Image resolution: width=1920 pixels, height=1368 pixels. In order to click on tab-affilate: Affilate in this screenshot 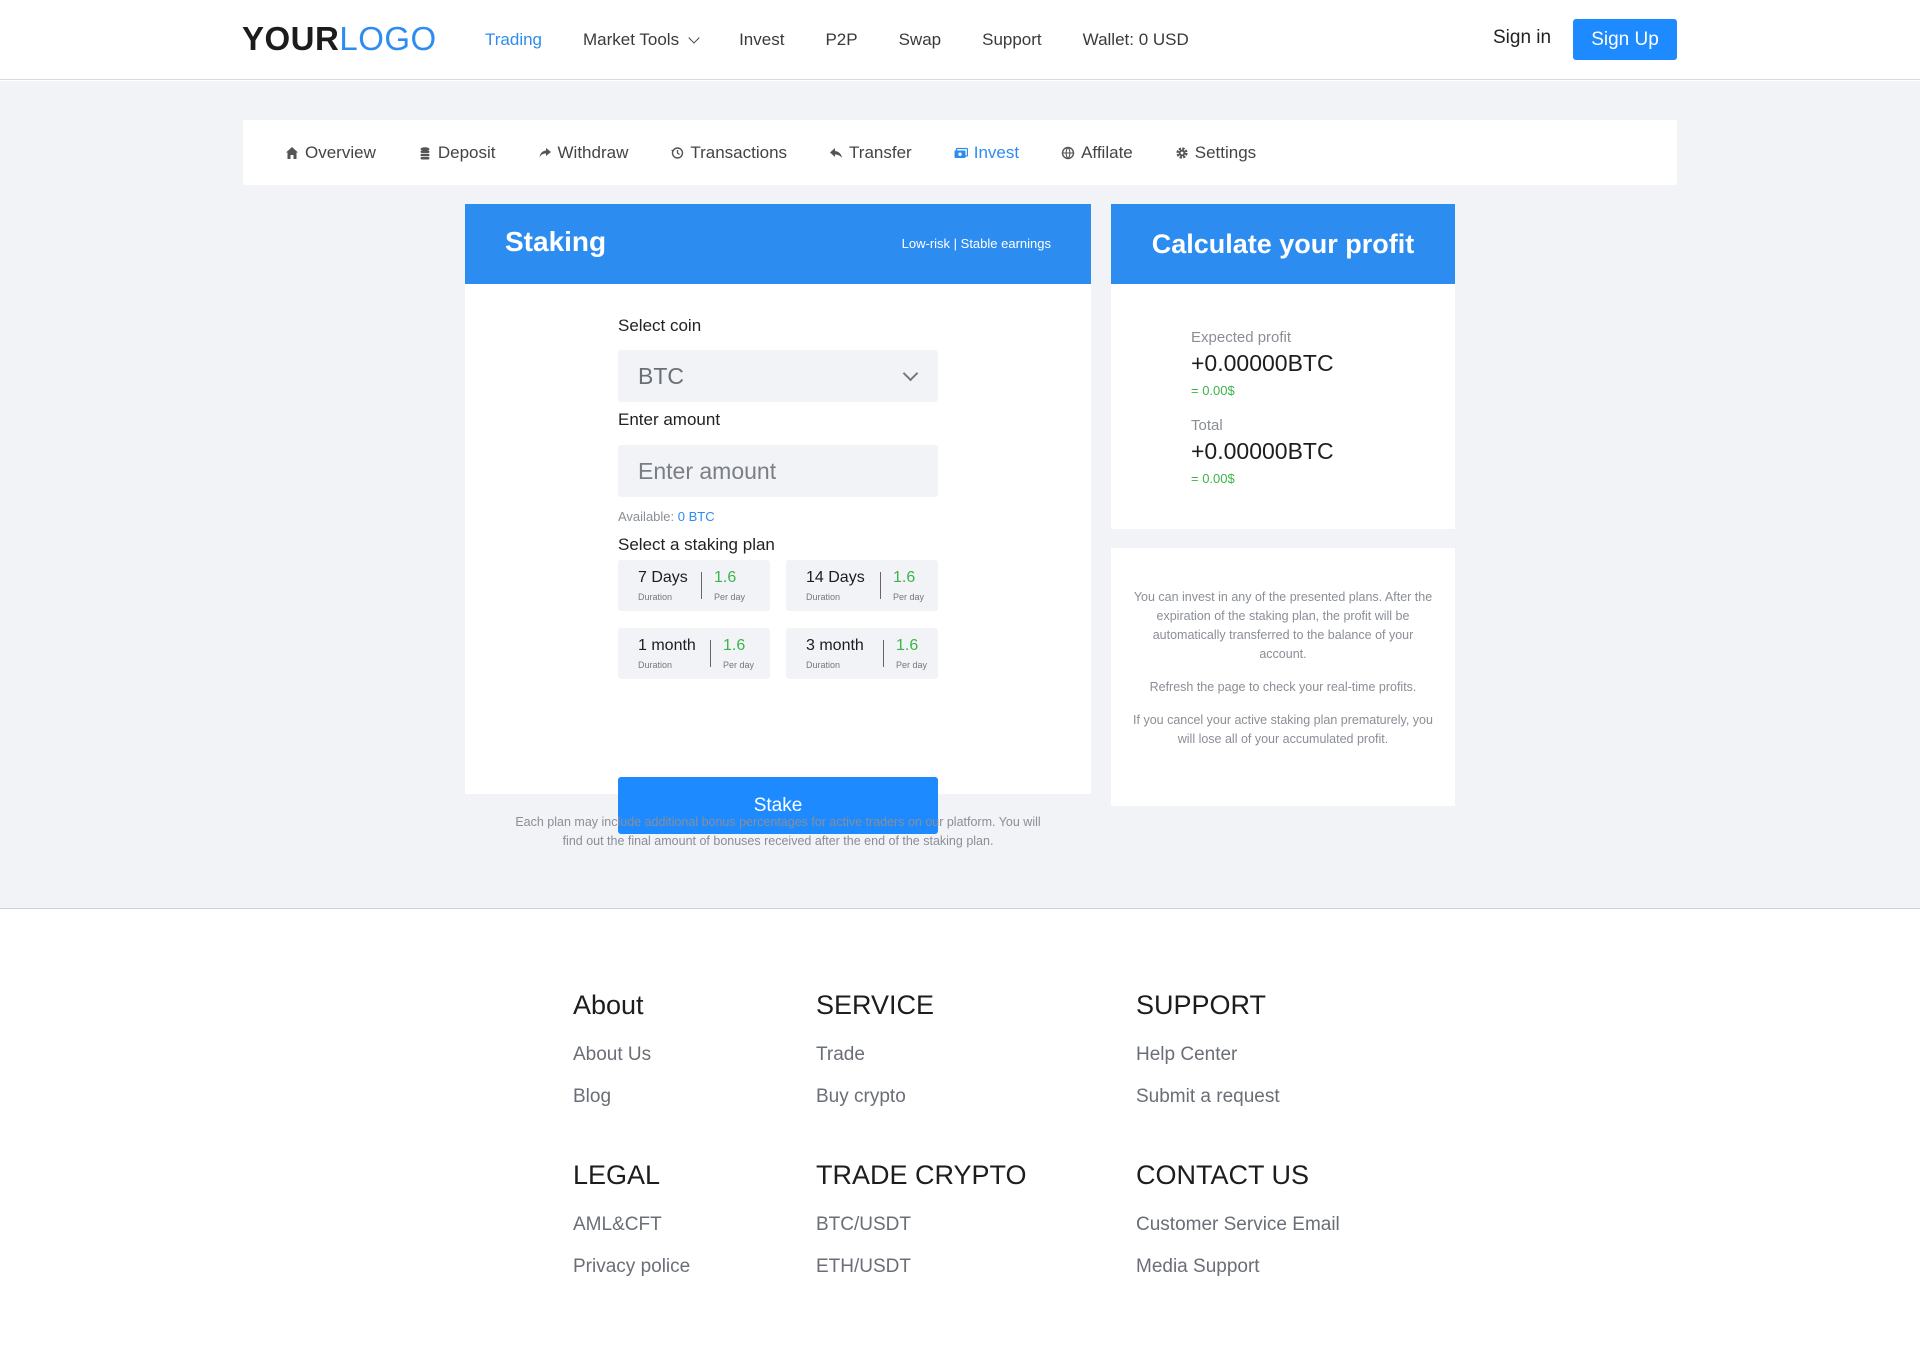, I will do `click(1097, 153)`.